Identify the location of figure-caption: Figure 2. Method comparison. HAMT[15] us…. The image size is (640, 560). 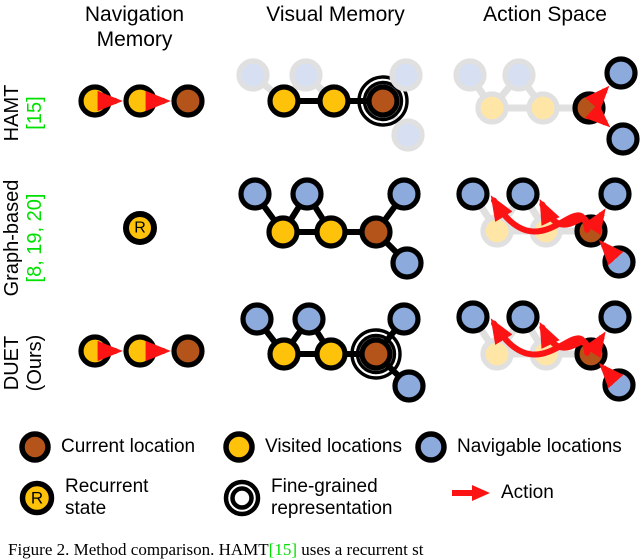
(324, 550).